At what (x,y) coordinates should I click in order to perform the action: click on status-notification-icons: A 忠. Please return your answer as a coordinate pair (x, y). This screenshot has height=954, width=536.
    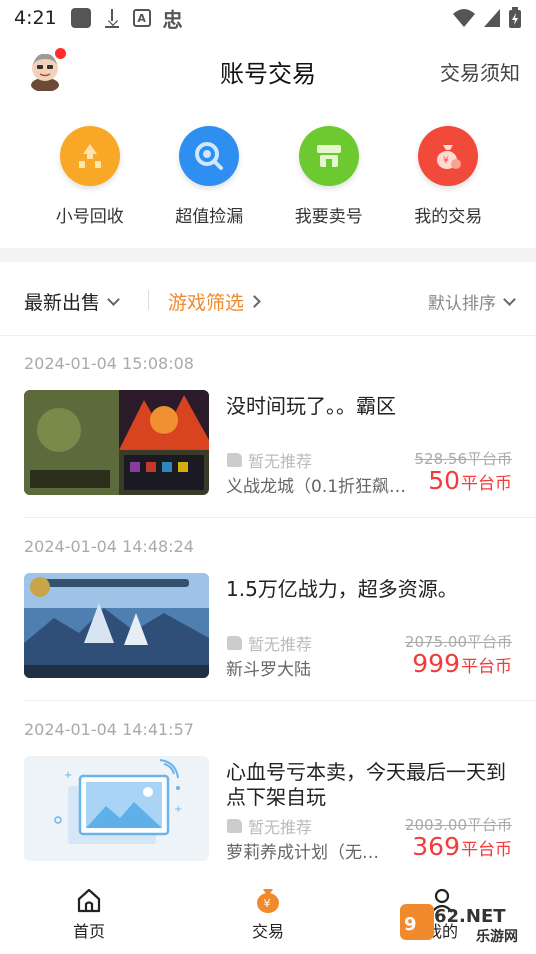
    Looking at the image, I should click on (126, 18).